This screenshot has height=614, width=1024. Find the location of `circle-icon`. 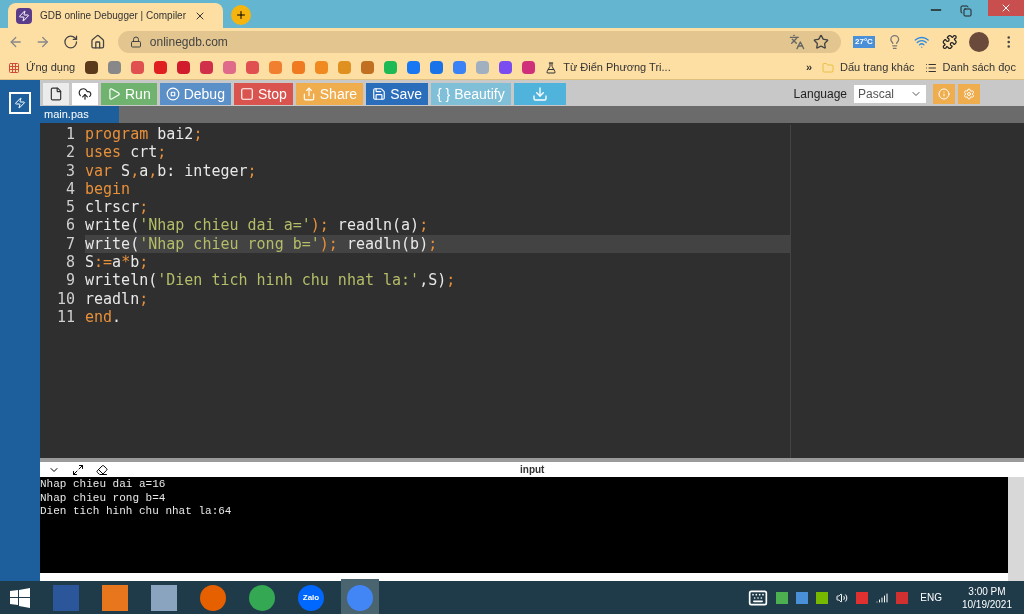

circle-icon is located at coordinates (172, 94).